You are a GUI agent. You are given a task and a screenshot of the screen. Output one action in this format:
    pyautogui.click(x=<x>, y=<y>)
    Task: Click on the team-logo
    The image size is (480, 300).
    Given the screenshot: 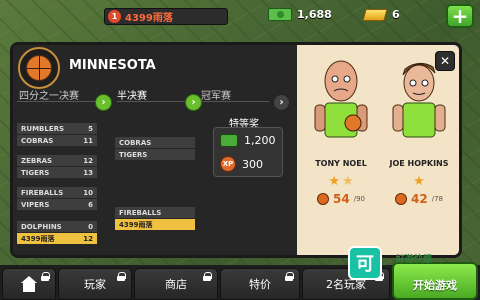 What is the action you would take?
    pyautogui.click(x=39, y=68)
    